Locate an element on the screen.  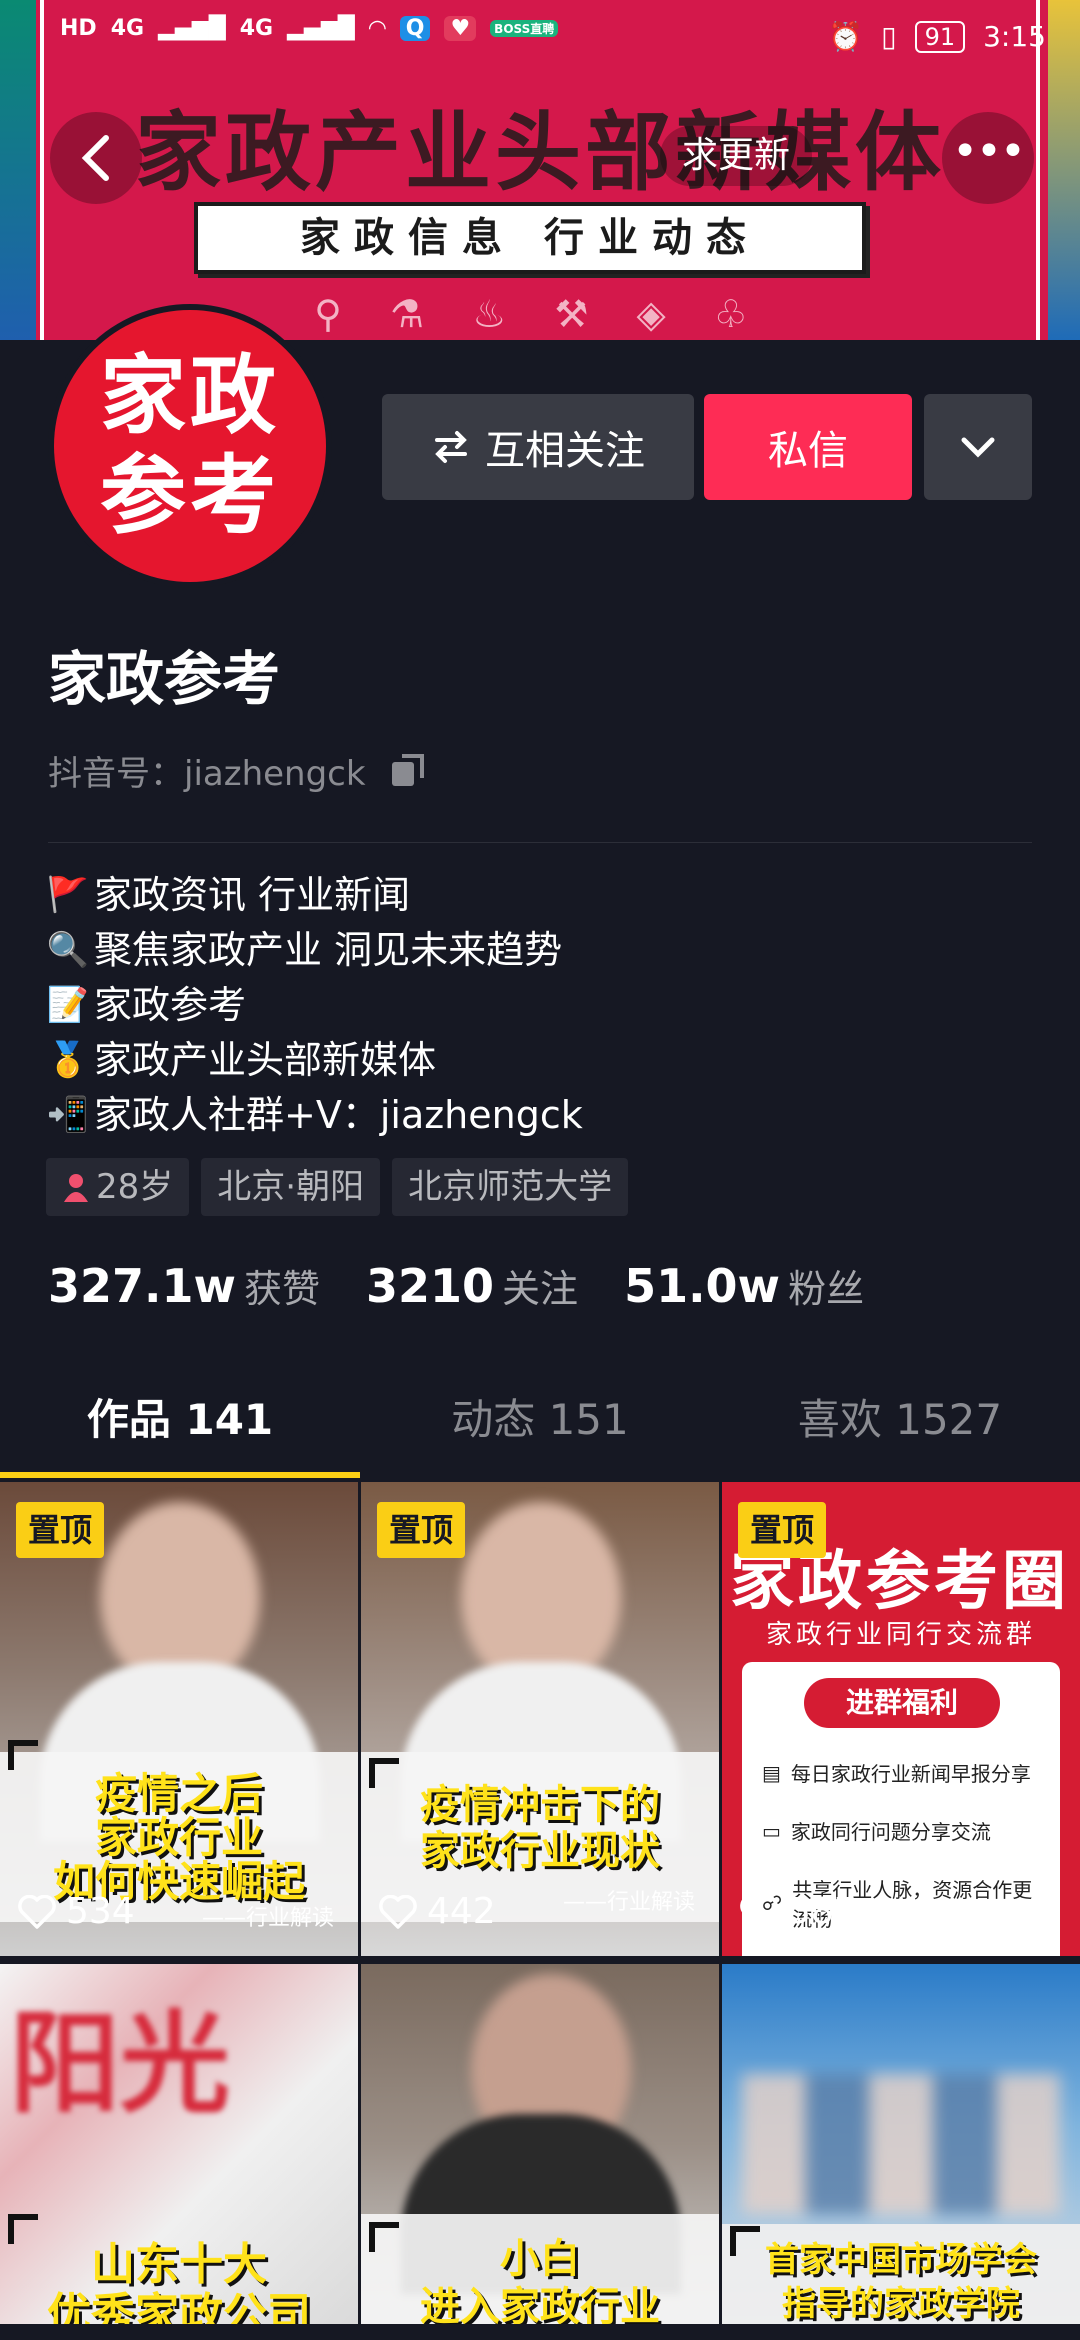
cover-pill: 进群福利 is located at coordinates (902, 1703).